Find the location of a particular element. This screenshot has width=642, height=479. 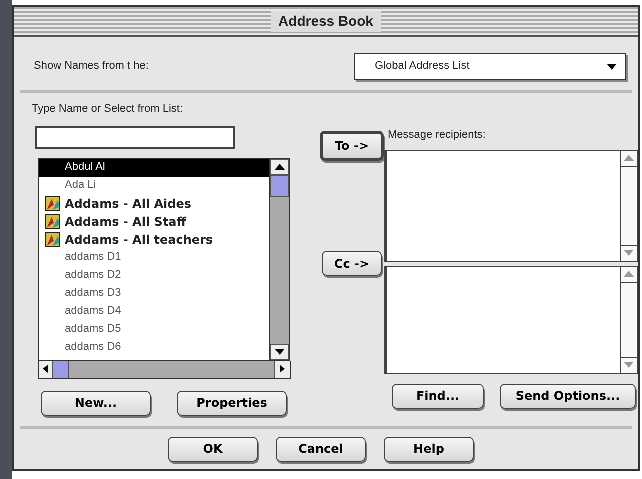

horizontal-scrollbar is located at coordinates (164, 369).